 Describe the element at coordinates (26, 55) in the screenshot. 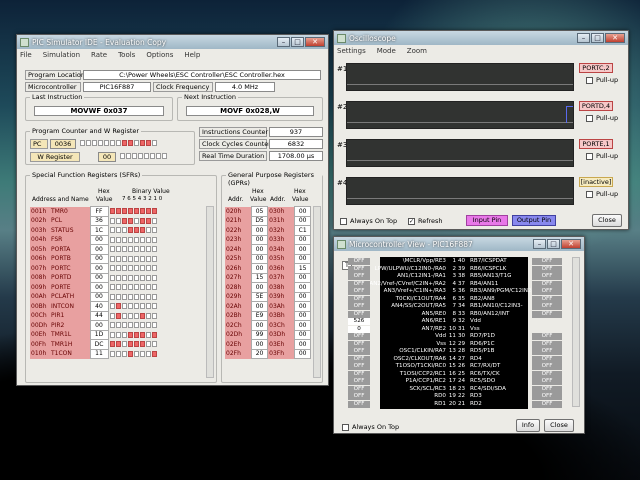

I see `menu-item-file: File` at that location.